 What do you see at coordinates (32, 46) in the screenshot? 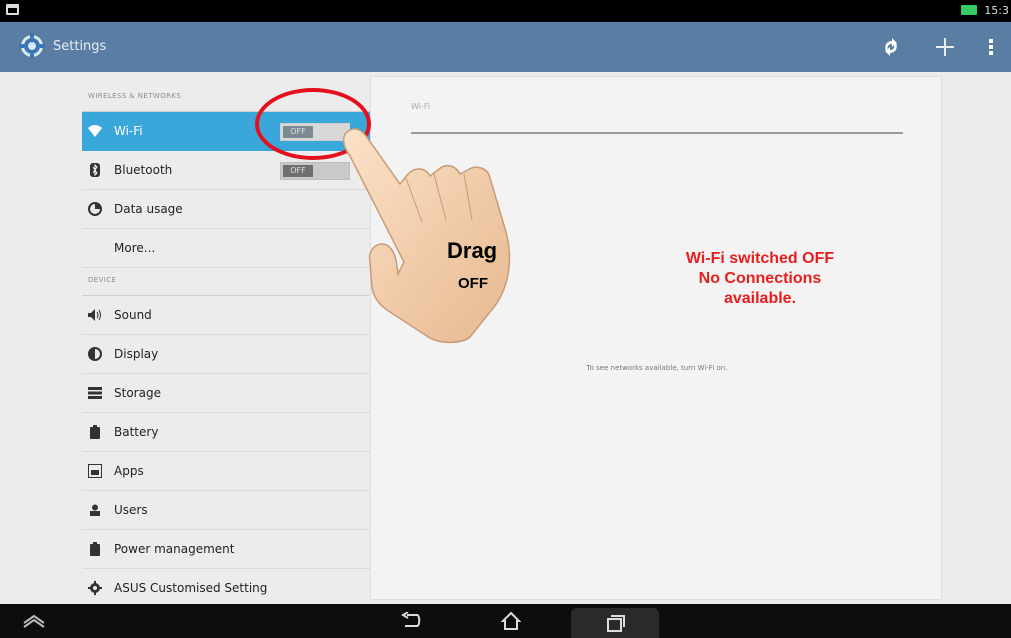
I see `settings-app-icon` at bounding box center [32, 46].